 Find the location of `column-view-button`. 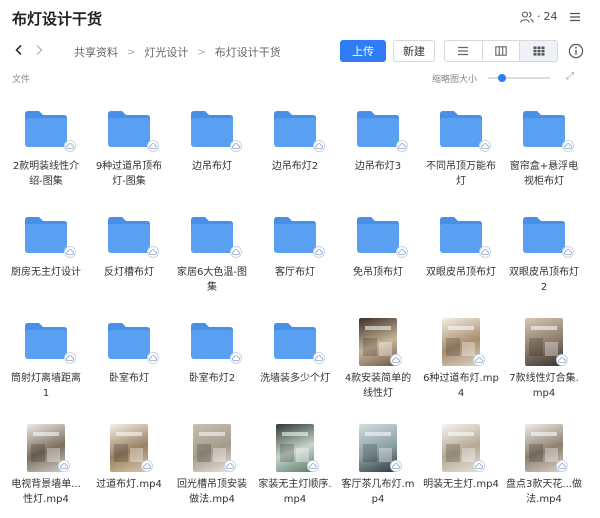

column-view-button is located at coordinates (502, 51).